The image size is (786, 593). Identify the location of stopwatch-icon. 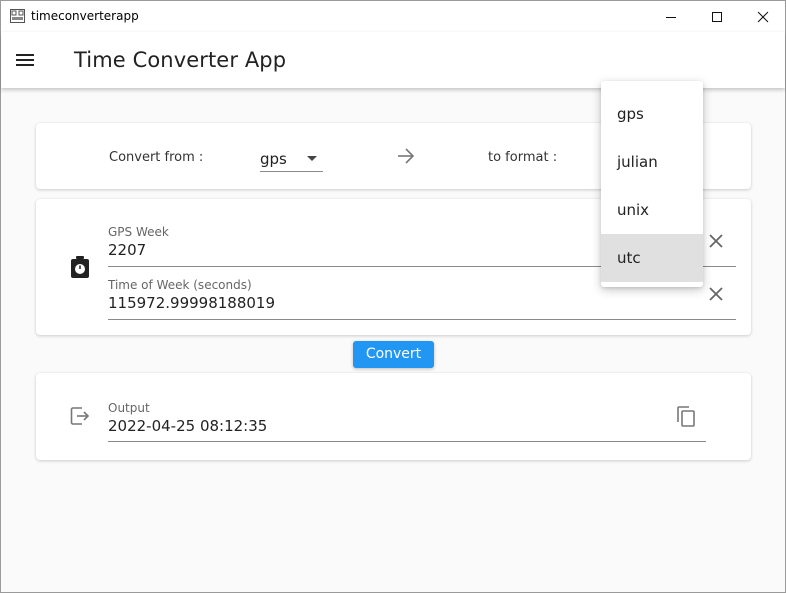
(80, 269).